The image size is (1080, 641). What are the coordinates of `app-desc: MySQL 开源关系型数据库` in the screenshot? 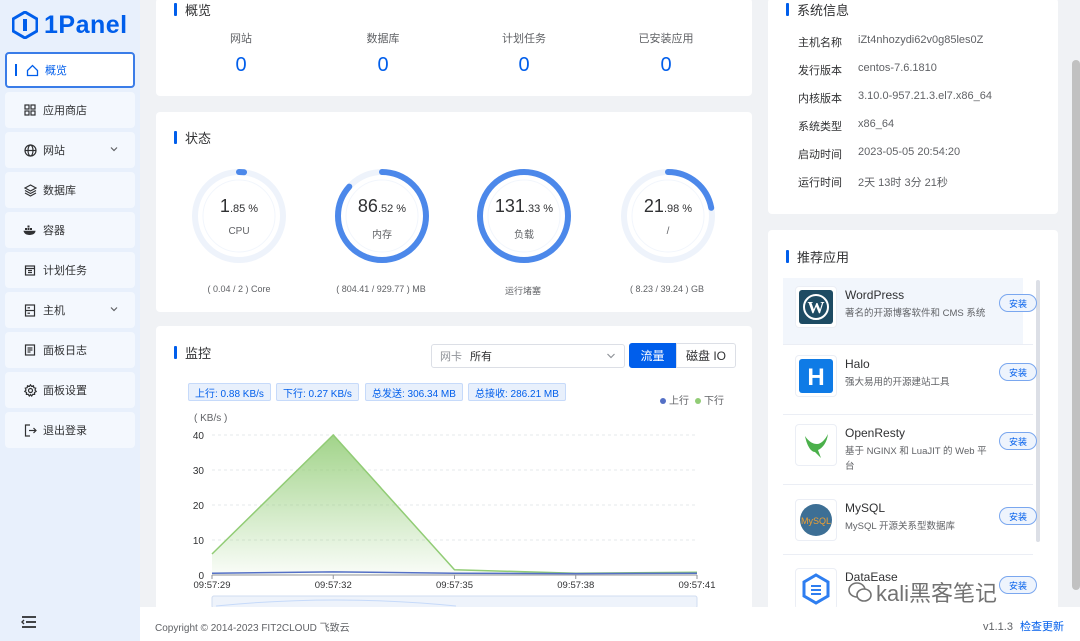 It's located at (900, 526).